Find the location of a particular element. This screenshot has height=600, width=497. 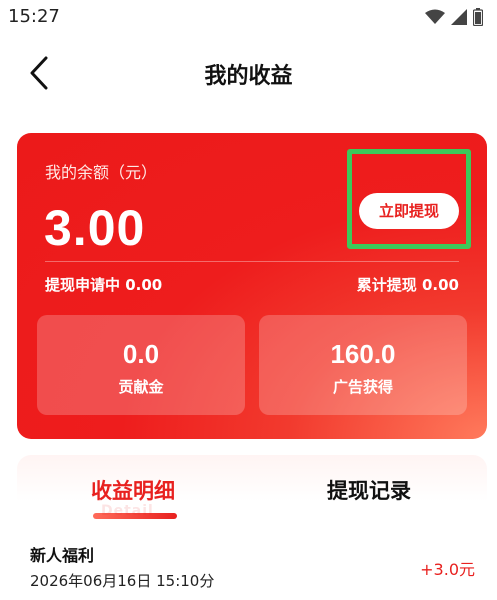

divider is located at coordinates (252, 261).